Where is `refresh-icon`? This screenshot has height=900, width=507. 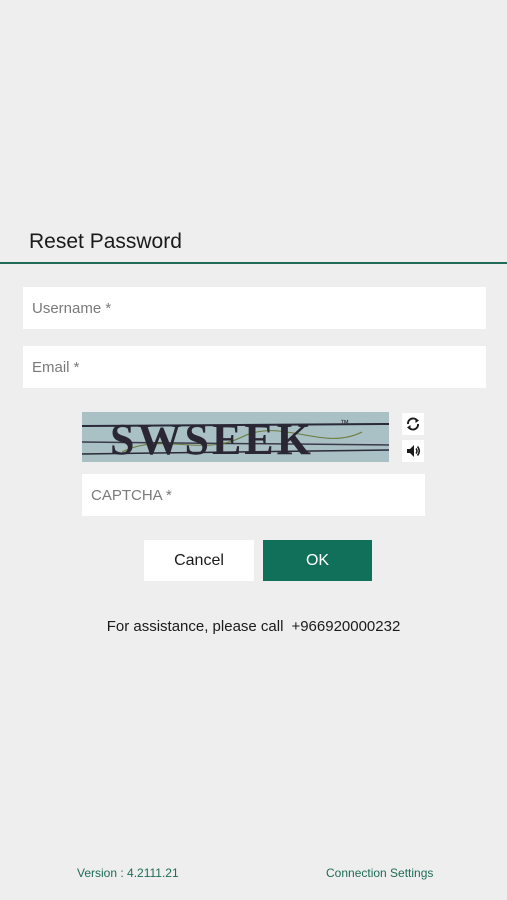
refresh-icon is located at coordinates (413, 424).